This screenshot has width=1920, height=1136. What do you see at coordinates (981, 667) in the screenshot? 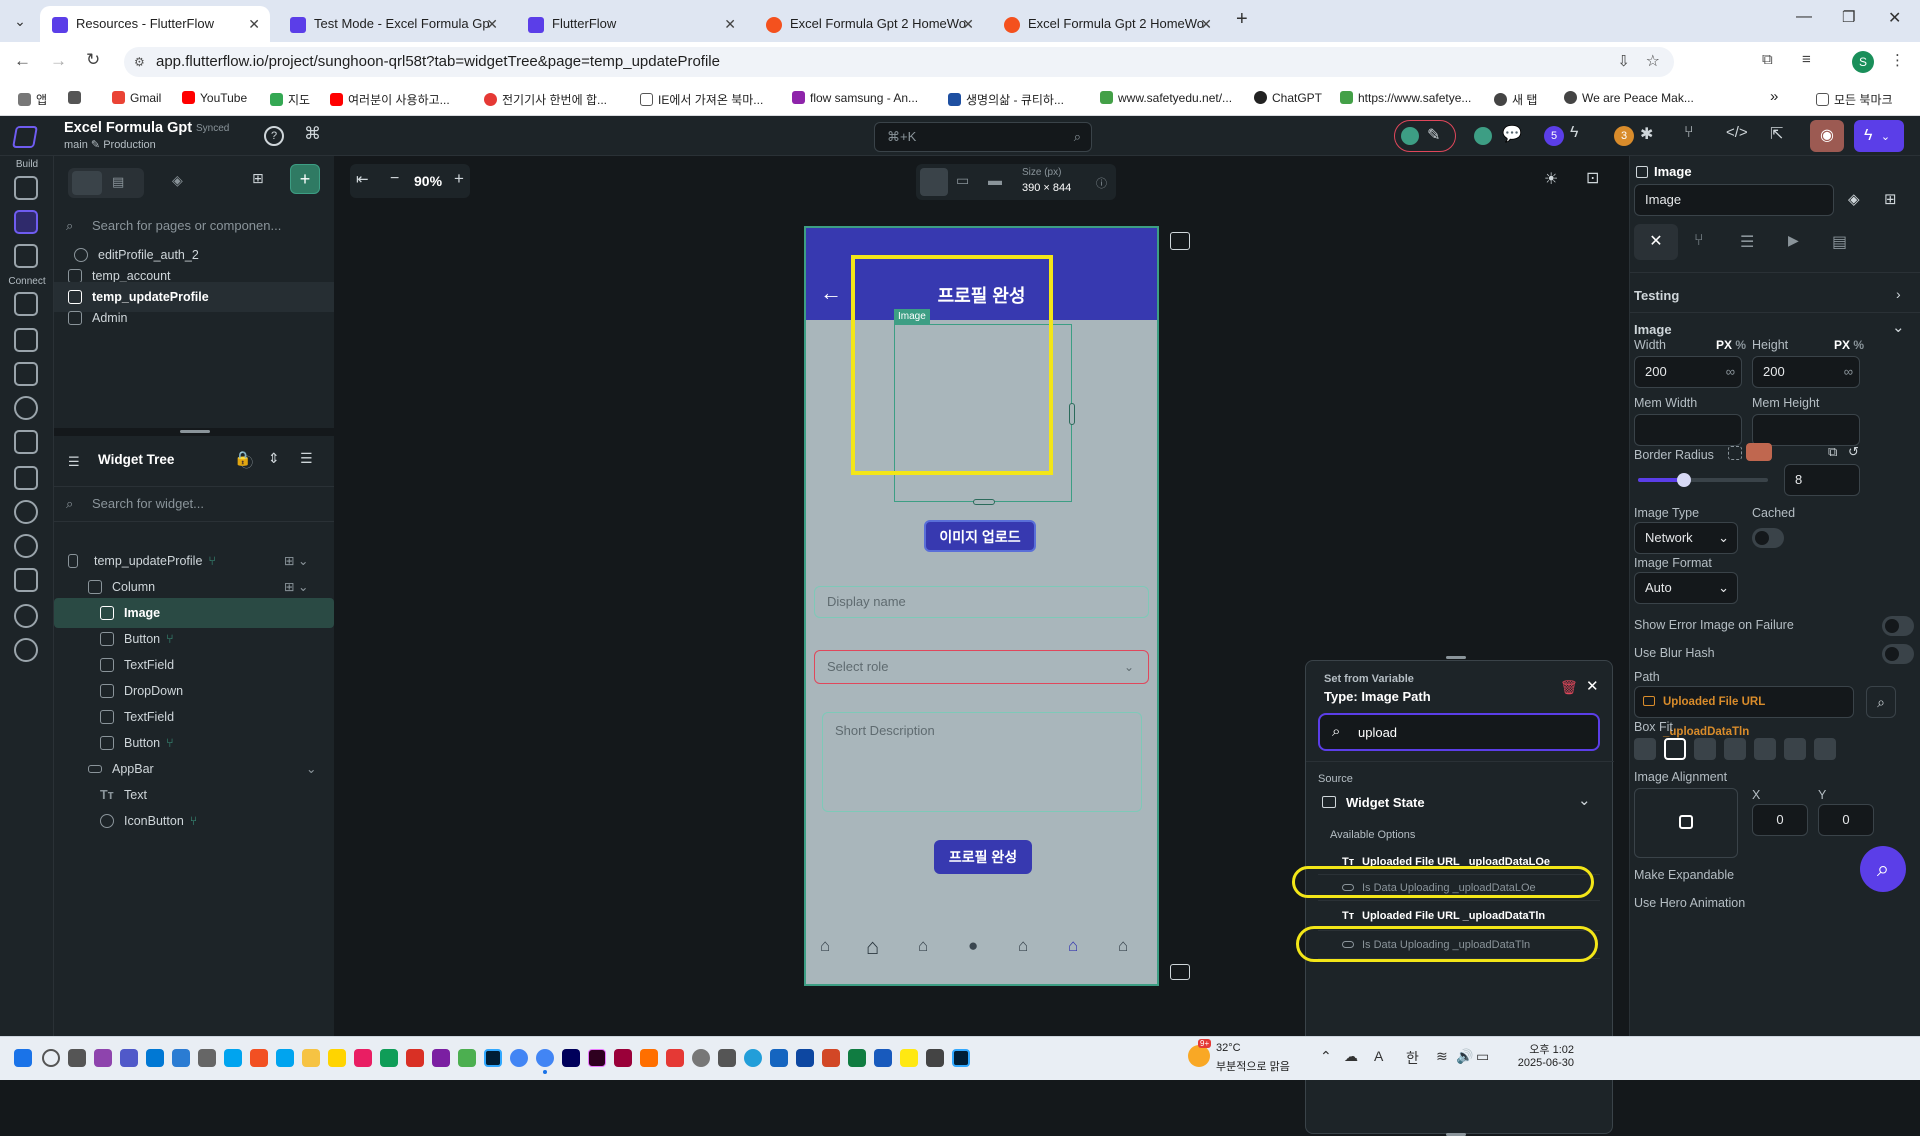
I see `role-dropdown: Select role ⌄` at bounding box center [981, 667].